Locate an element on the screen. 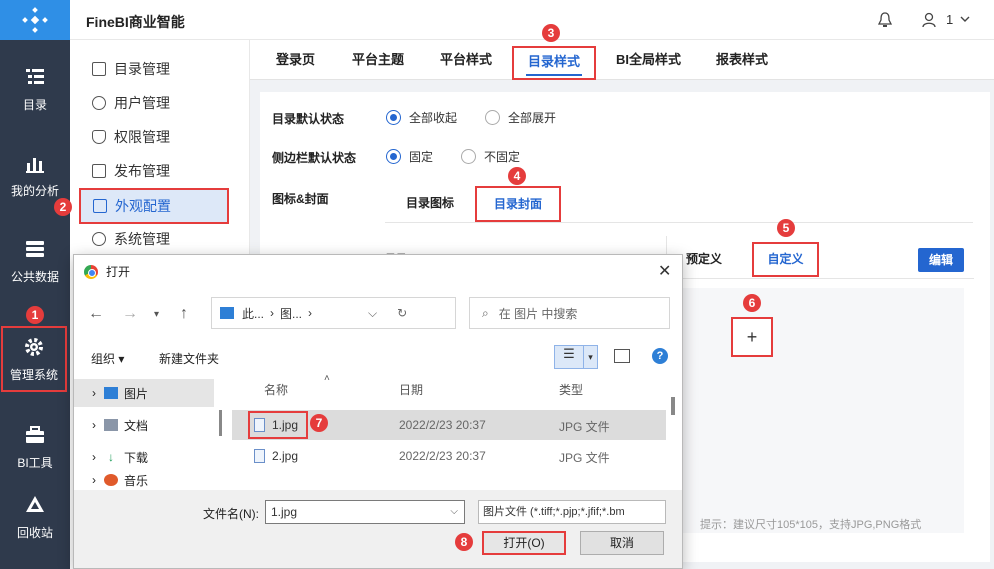 The image size is (994, 569). chrome-icon is located at coordinates (91, 271).